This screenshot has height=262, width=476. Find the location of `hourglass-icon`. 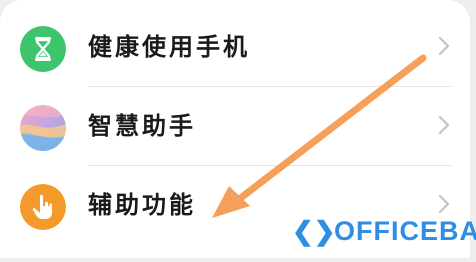

hourglass-icon is located at coordinates (43, 49).